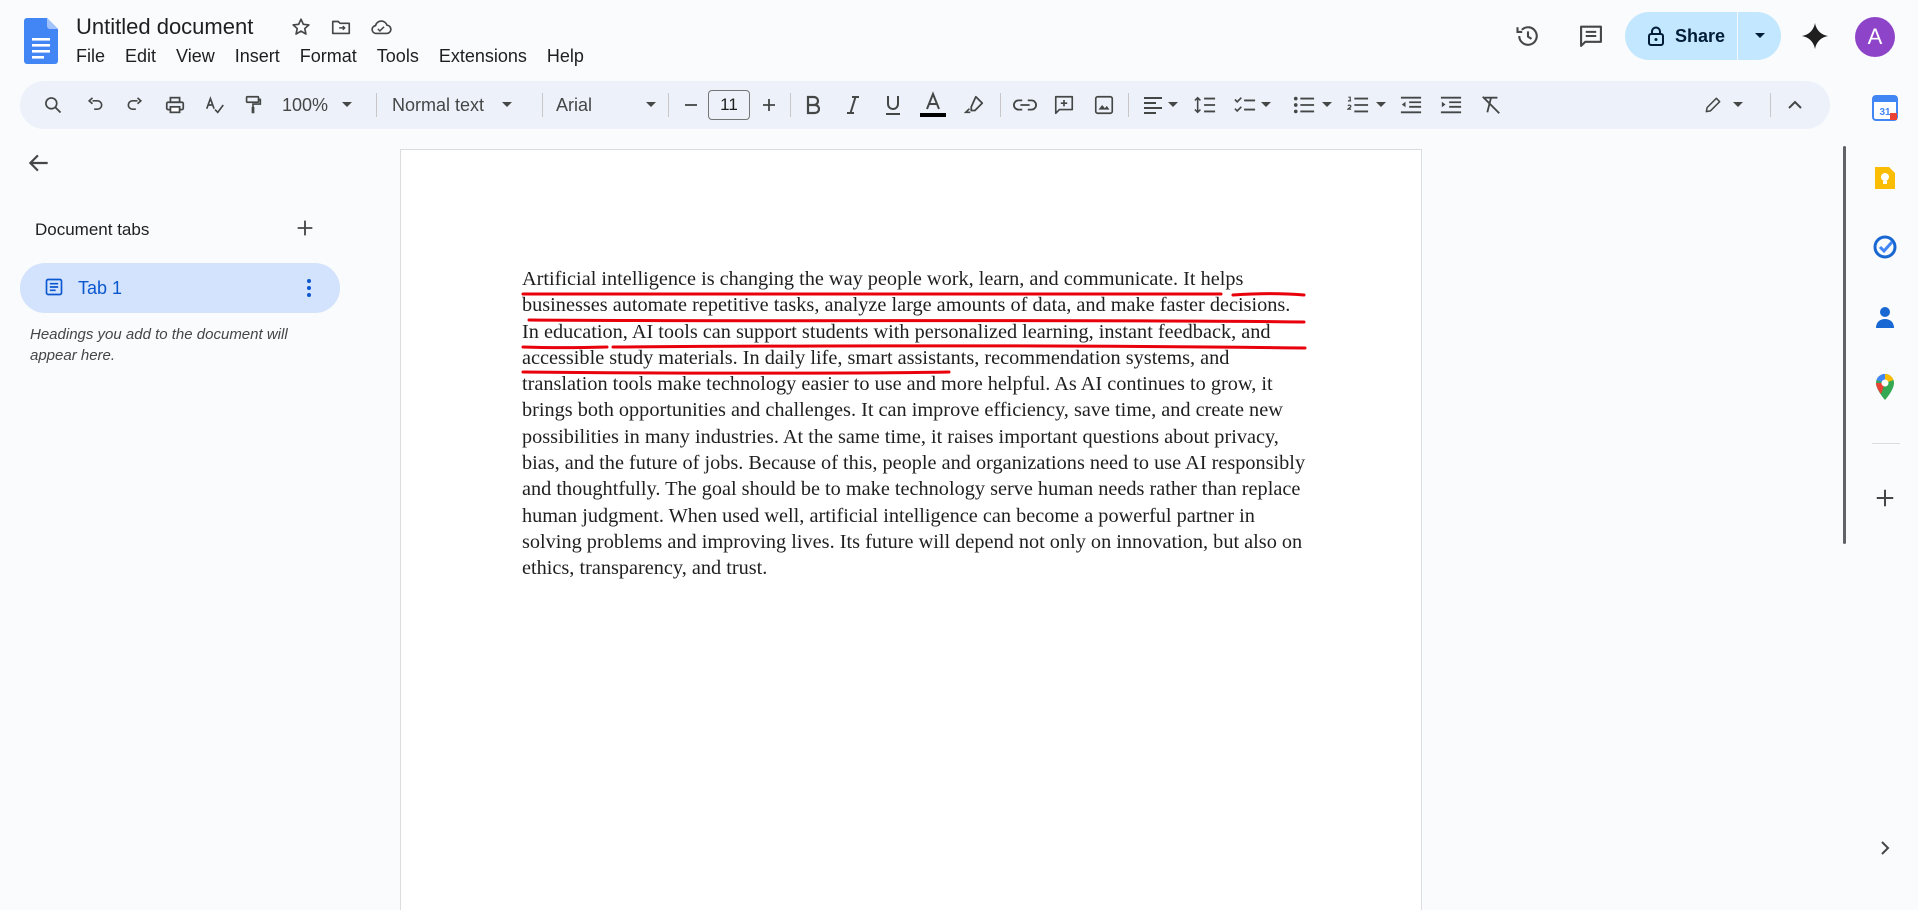  What do you see at coordinates (893, 105) in the screenshot?
I see `underline-icon` at bounding box center [893, 105].